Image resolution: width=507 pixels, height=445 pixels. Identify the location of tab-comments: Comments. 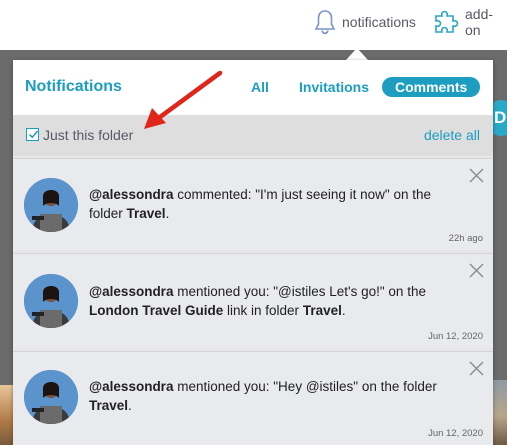
(431, 87).